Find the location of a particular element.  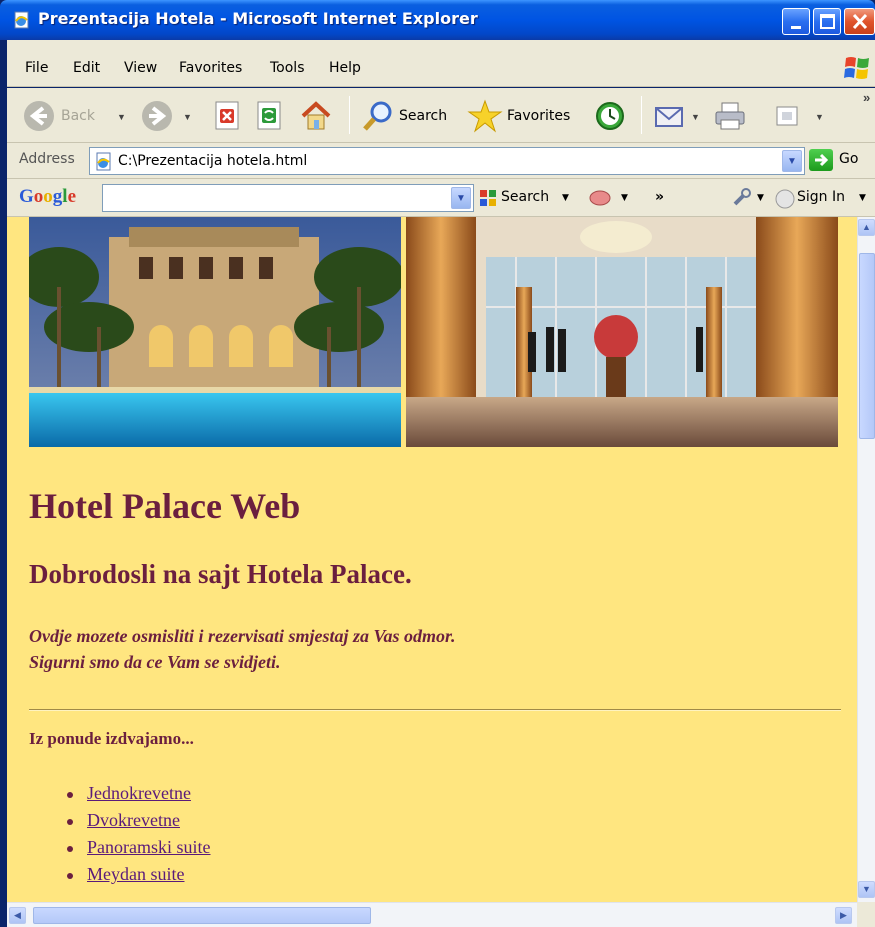

offer-link-jednokrevetne: Jednokrevetne is located at coordinates (139, 793).